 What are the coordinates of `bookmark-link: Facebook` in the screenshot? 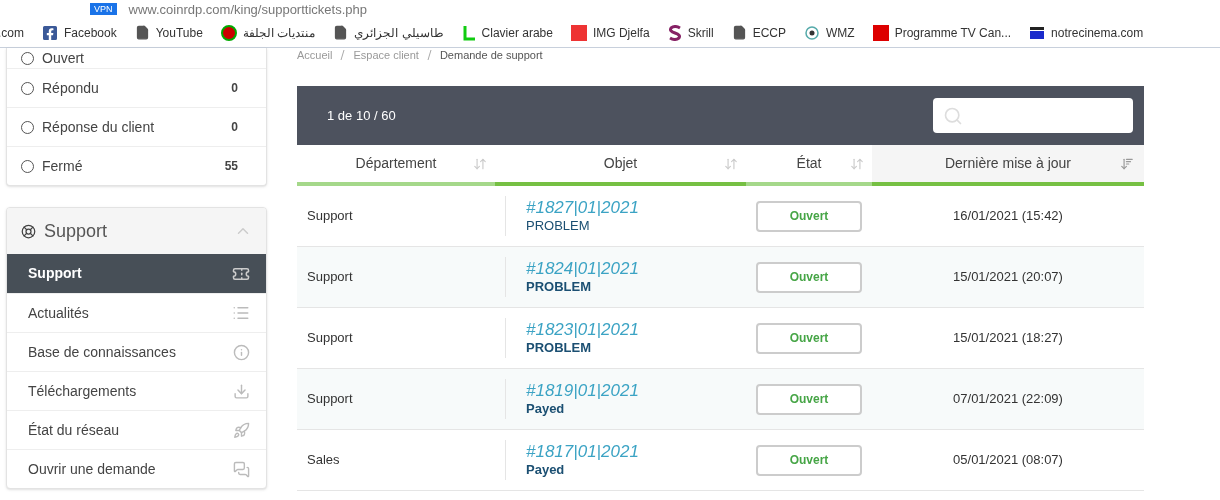 It's located at (90, 32).